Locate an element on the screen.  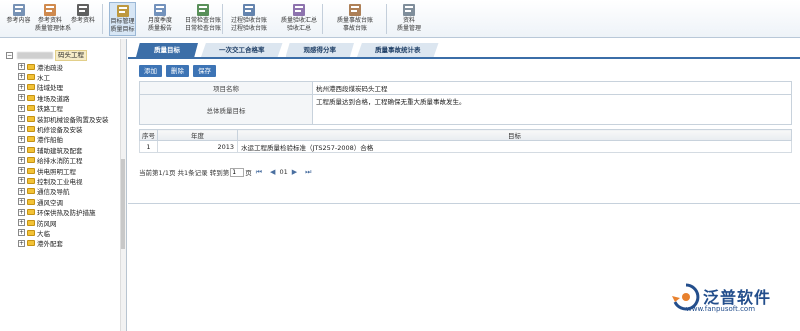
redacted-text is located at coordinates (35, 55).